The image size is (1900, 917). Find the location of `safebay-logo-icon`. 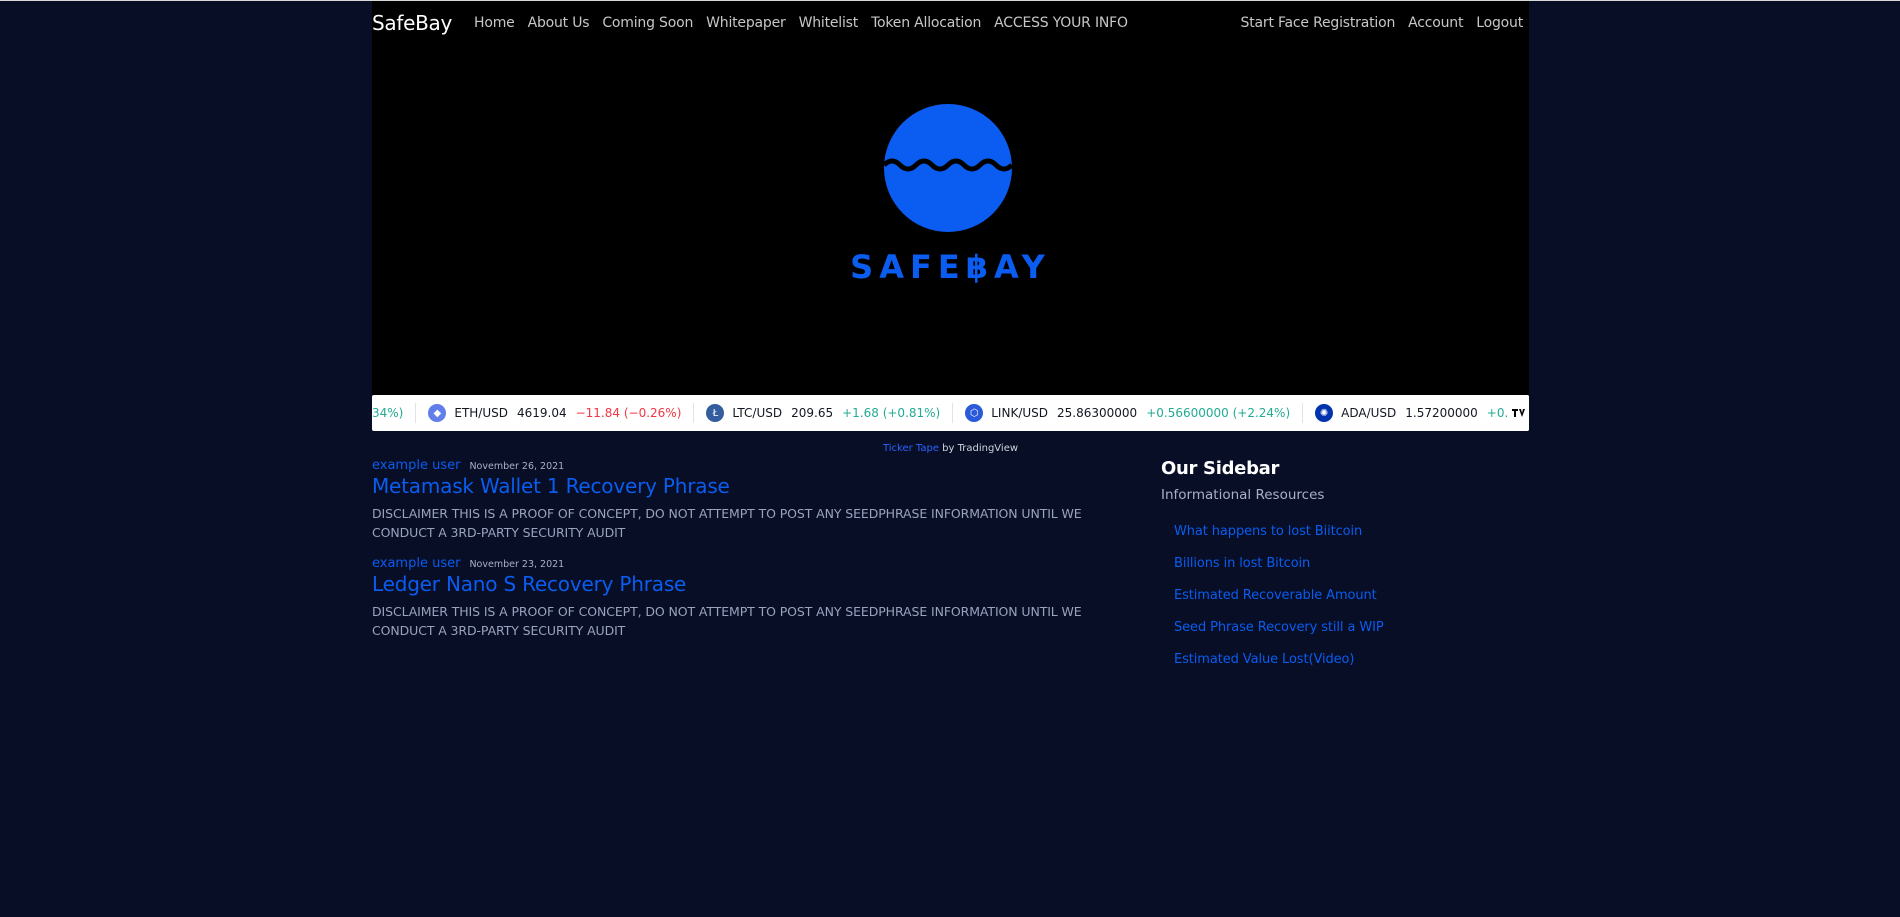

safebay-logo-icon is located at coordinates (948, 168).